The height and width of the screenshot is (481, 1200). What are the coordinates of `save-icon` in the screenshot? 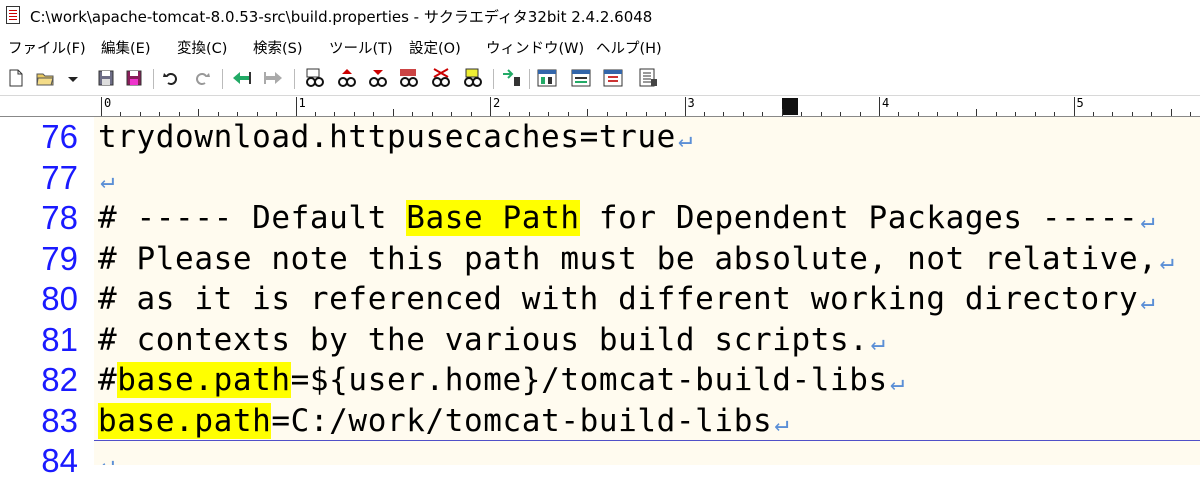 It's located at (106, 78).